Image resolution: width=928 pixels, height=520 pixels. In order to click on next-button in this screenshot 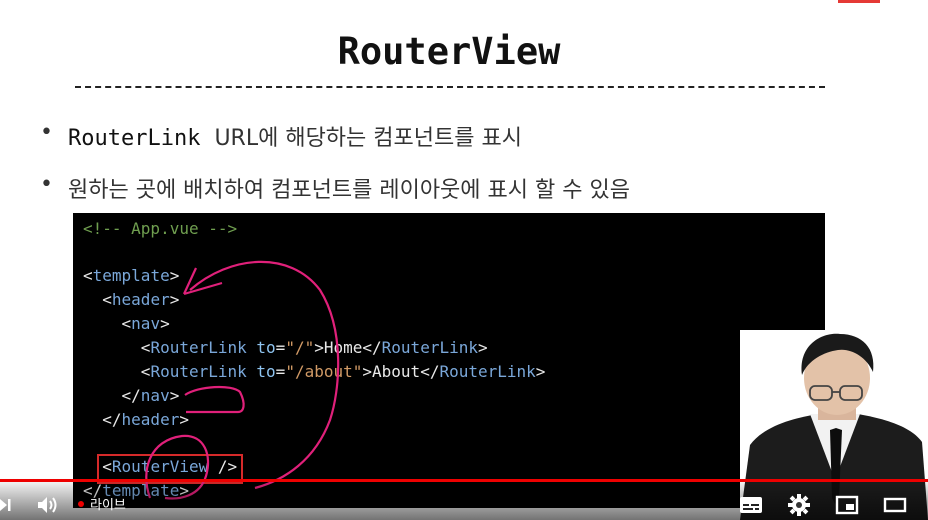, I will do `click(6, 505)`.